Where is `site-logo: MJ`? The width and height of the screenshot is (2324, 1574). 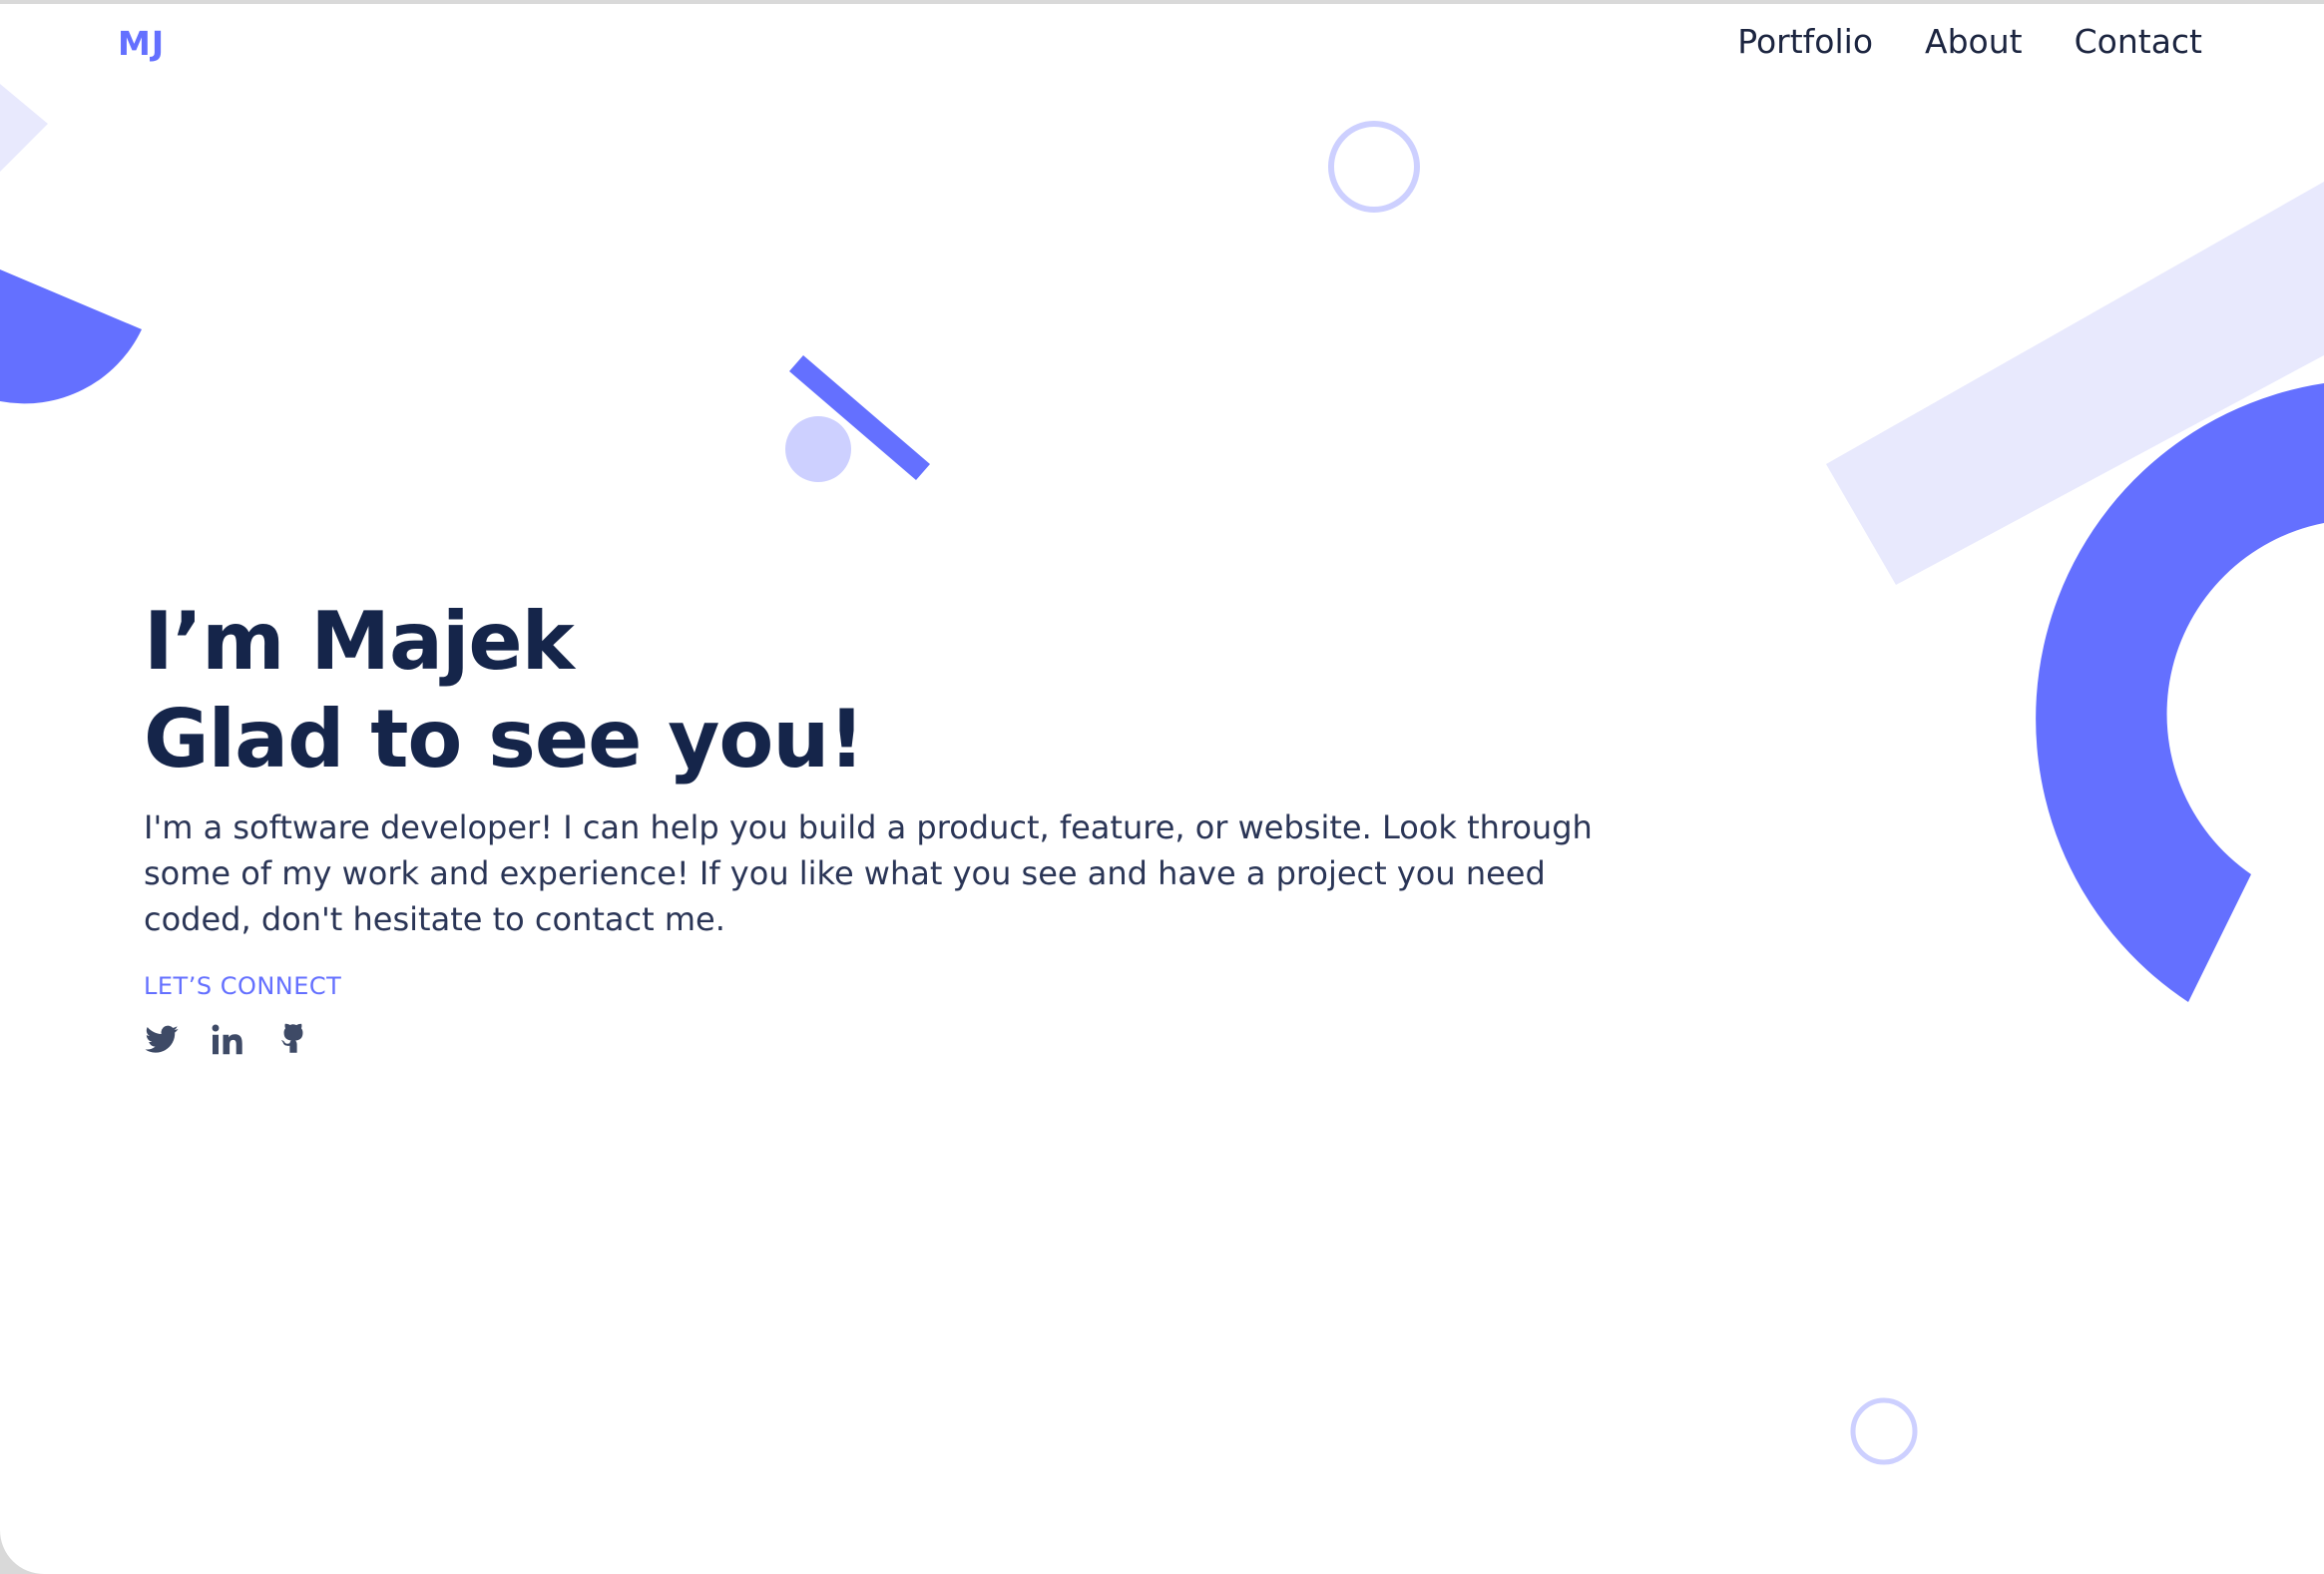
site-logo: MJ is located at coordinates (141, 43).